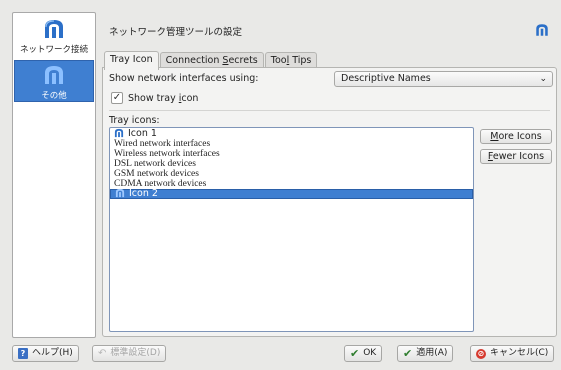  Describe the element at coordinates (329, 110) in the screenshot. I see `divider` at that location.